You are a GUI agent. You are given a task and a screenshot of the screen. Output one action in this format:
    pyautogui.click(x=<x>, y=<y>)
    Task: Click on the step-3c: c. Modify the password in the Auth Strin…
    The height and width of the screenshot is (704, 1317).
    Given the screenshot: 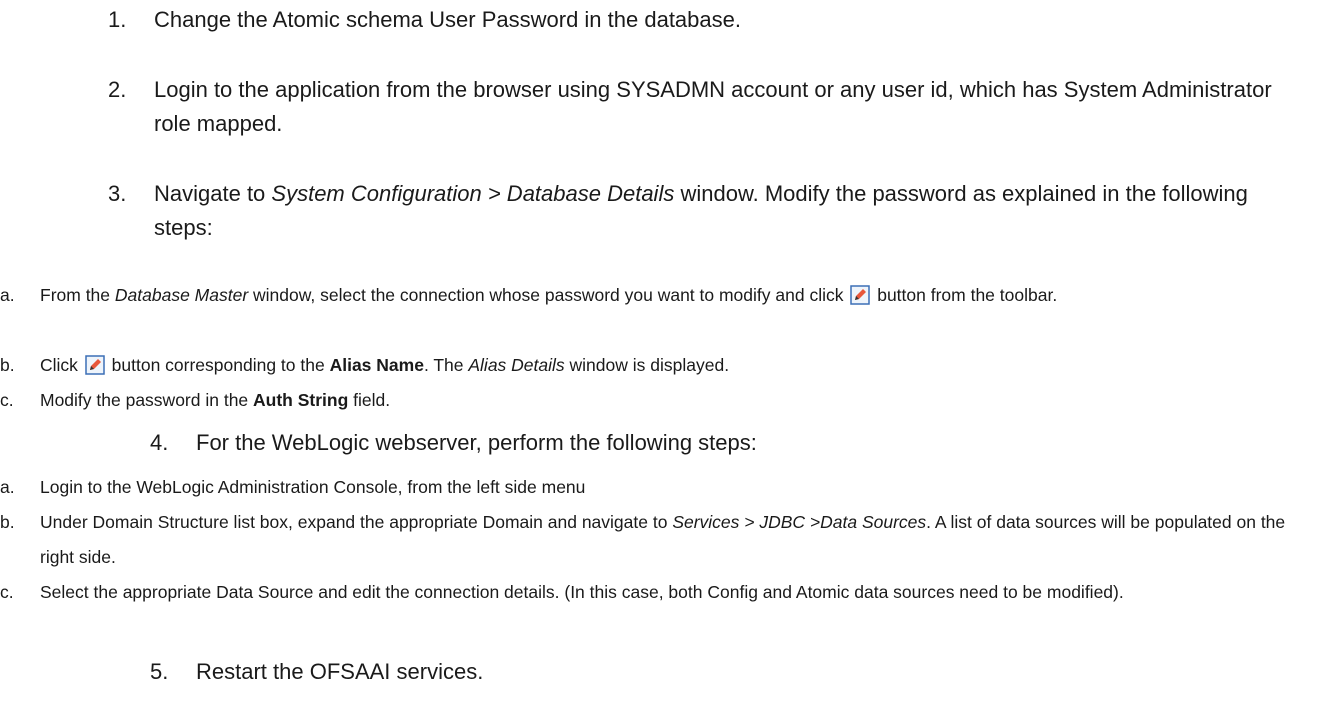 What is the action you would take?
    pyautogui.click(x=650, y=400)
    